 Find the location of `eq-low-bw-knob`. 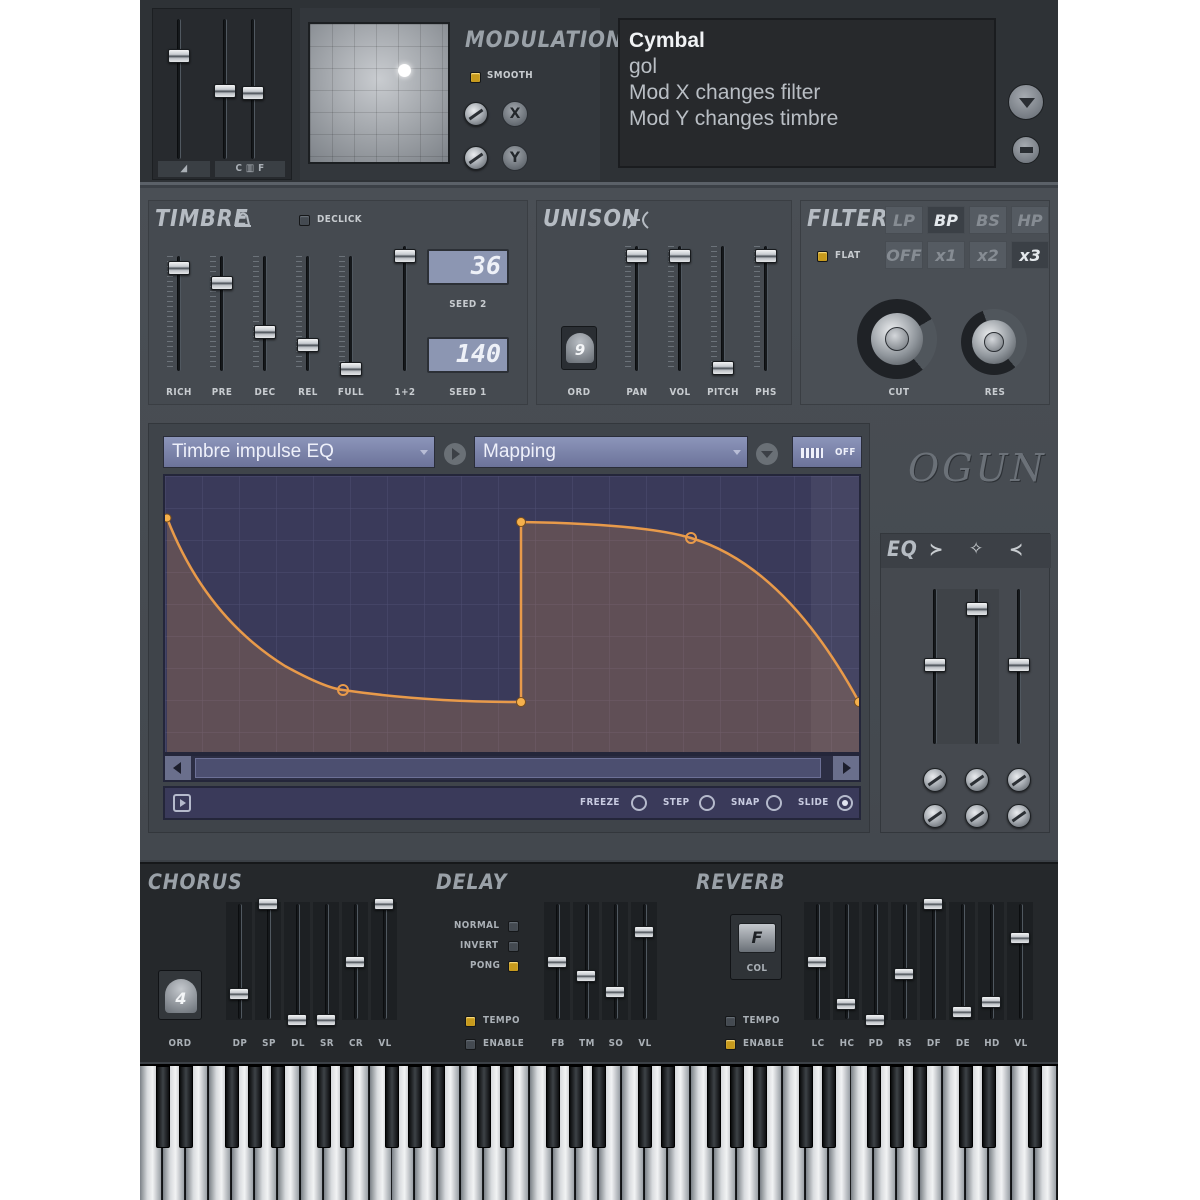

eq-low-bw-knob is located at coordinates (935, 816).